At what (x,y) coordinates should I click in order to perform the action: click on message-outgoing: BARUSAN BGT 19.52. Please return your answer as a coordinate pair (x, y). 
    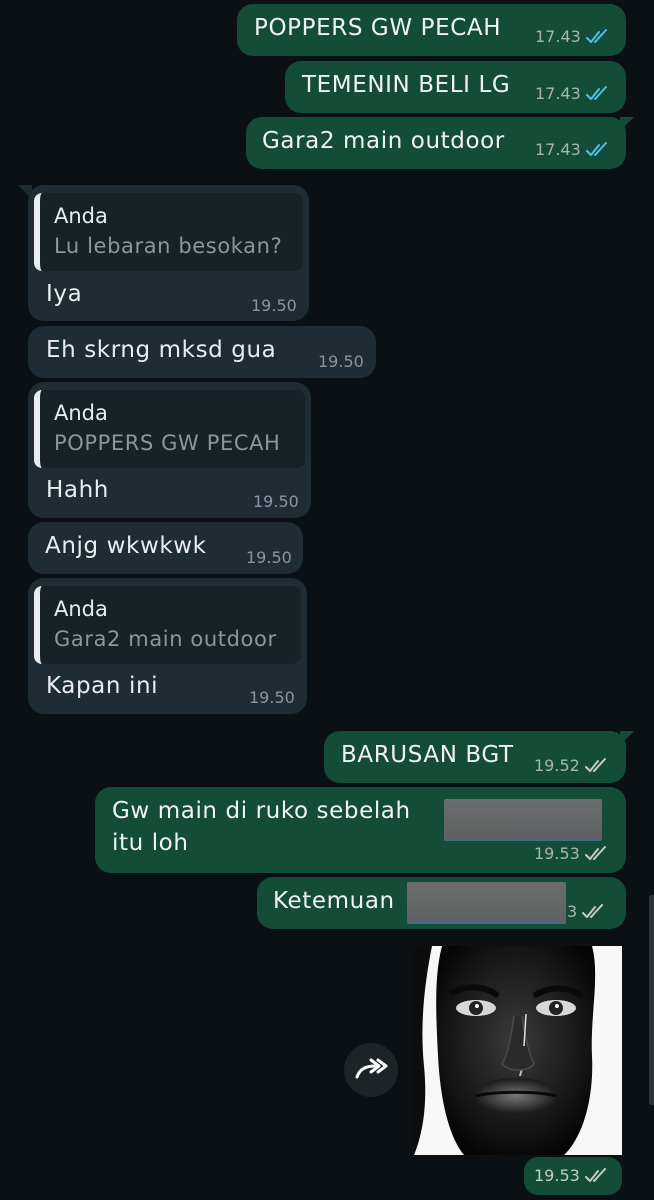
    Looking at the image, I should click on (479, 757).